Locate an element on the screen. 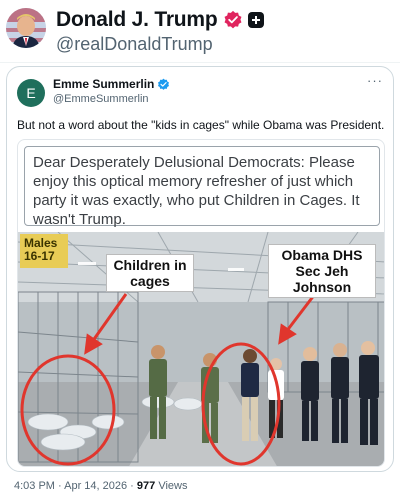  views-count: 977 is located at coordinates (146, 486).